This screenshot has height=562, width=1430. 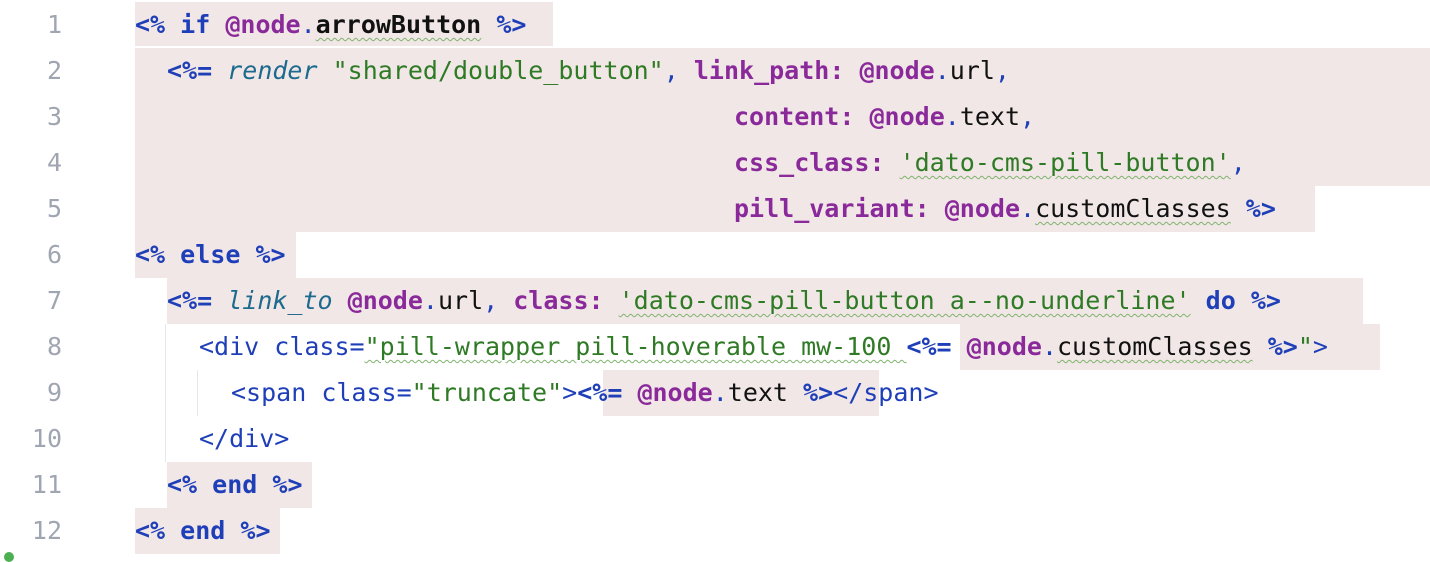 I want to click on code-line-3: content: @node.text,, so click(x=884, y=117).